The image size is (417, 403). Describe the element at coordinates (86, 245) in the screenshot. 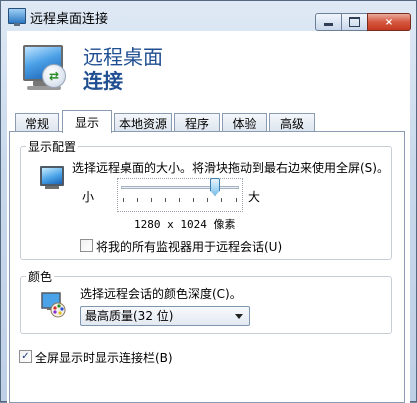

I see `all-monitors-checkbox` at that location.